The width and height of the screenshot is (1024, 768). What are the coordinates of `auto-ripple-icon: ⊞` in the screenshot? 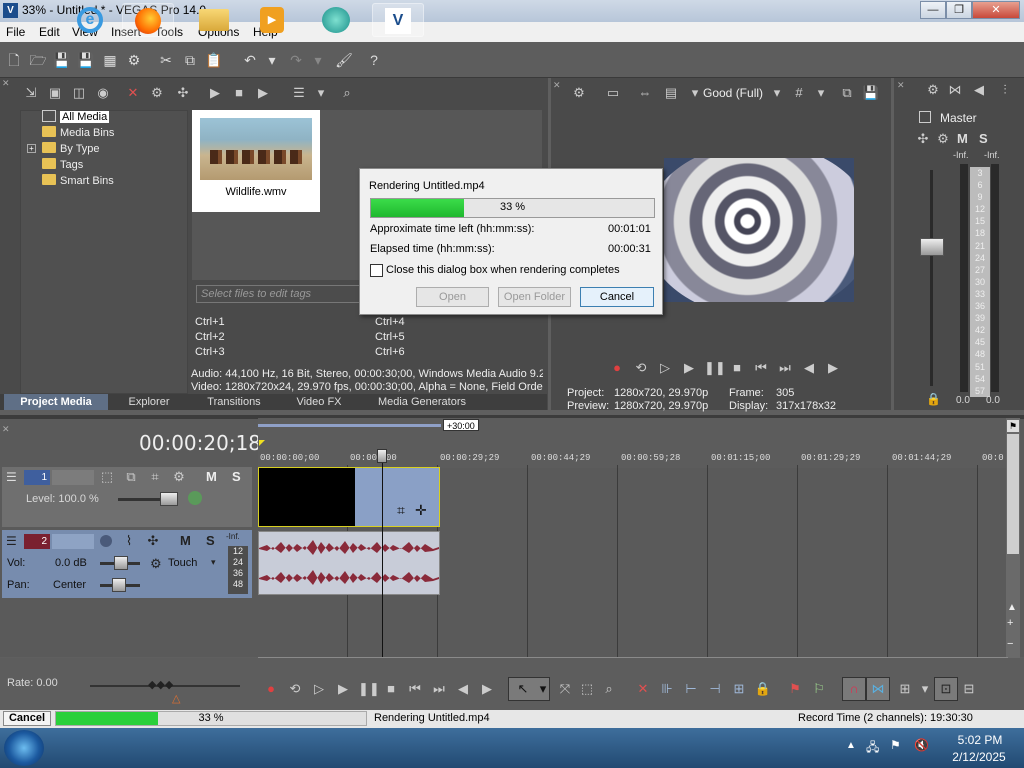 It's located at (905, 689).